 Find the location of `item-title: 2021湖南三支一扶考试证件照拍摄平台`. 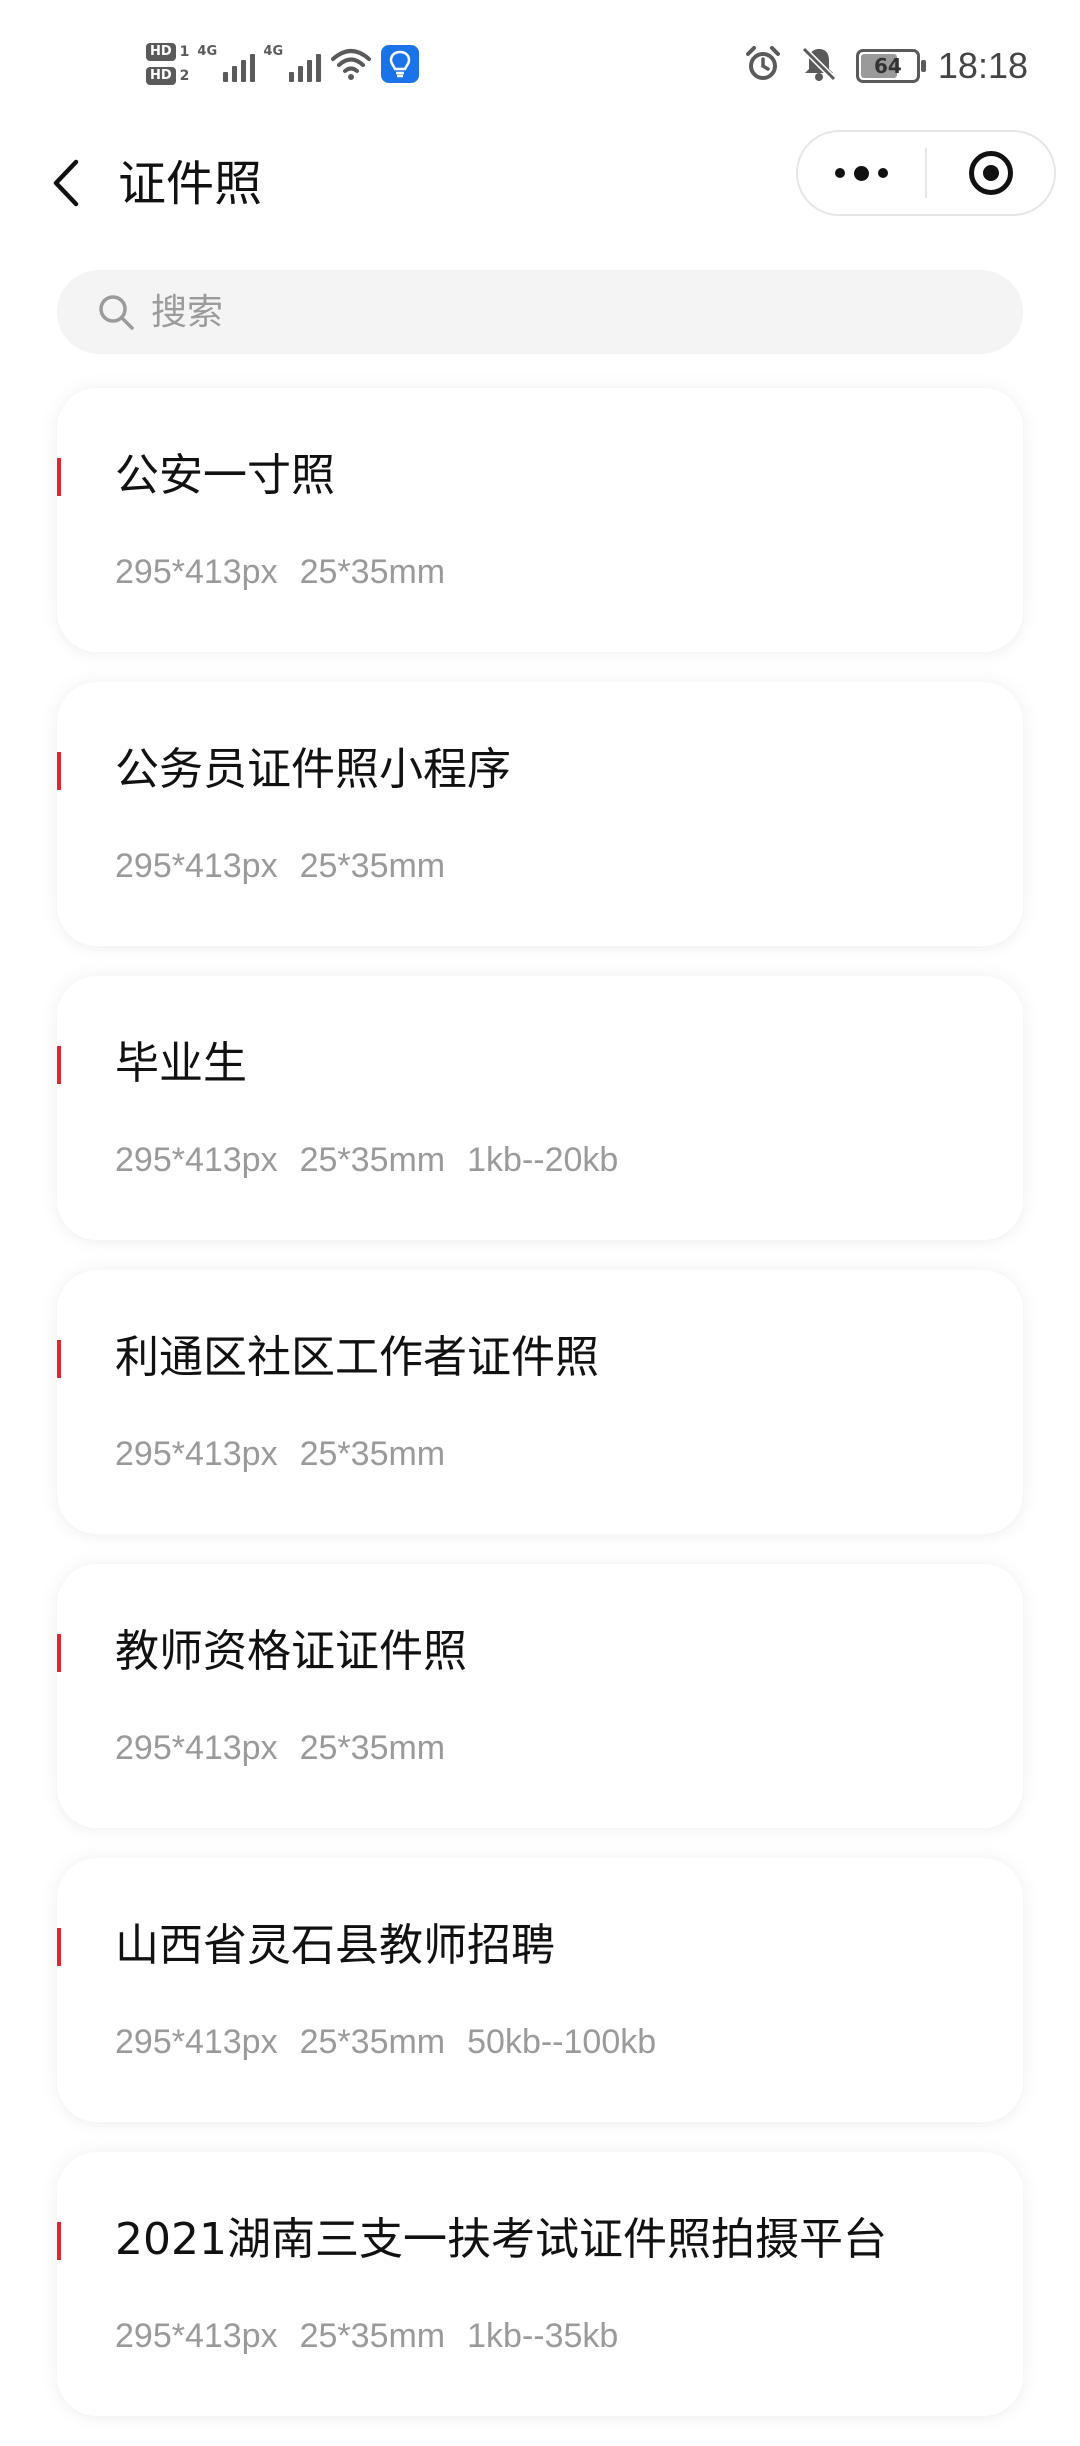

item-title: 2021湖南三支一扶考试证件照拍摄平台 is located at coordinates (501, 2239).